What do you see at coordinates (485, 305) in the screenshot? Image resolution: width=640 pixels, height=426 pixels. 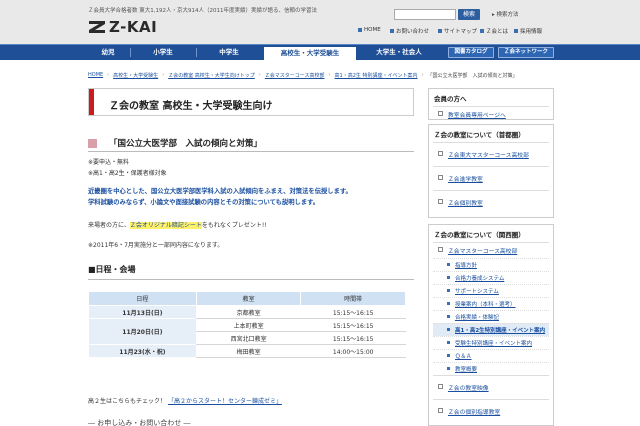 I see `link-label: 授業案内（本科・選考）` at bounding box center [485, 305].